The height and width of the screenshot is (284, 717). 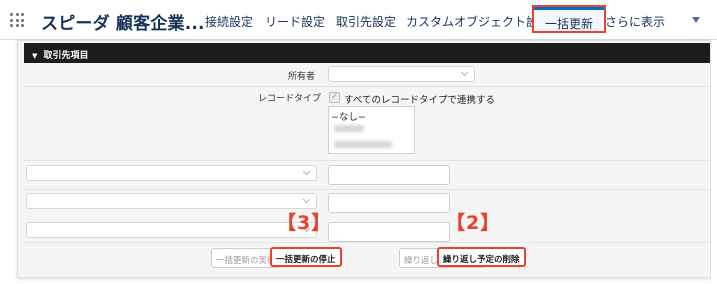 I want to click on delete-schedule-button: 繰り返し予定の削除, so click(x=481, y=257).